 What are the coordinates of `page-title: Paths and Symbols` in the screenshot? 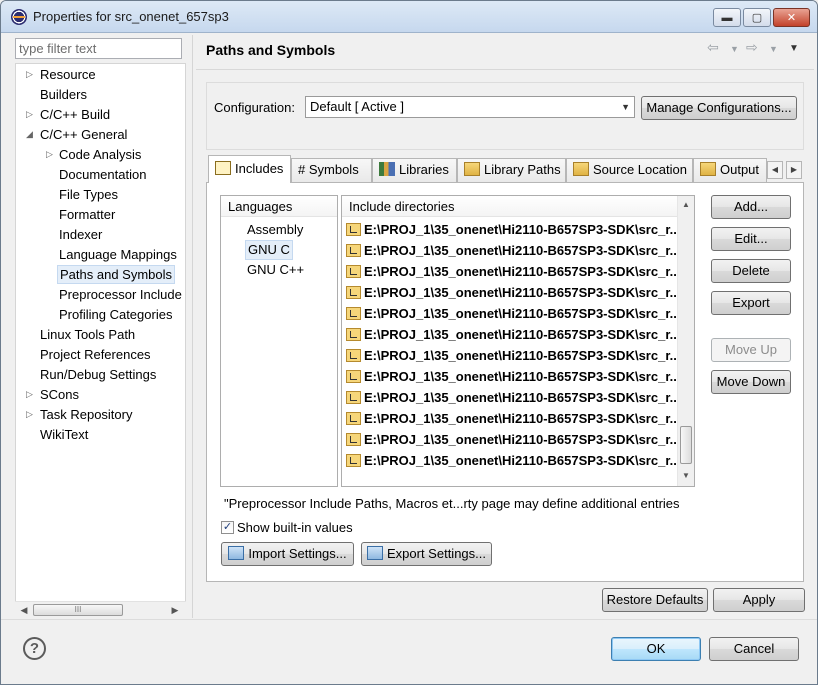 It's located at (271, 50).